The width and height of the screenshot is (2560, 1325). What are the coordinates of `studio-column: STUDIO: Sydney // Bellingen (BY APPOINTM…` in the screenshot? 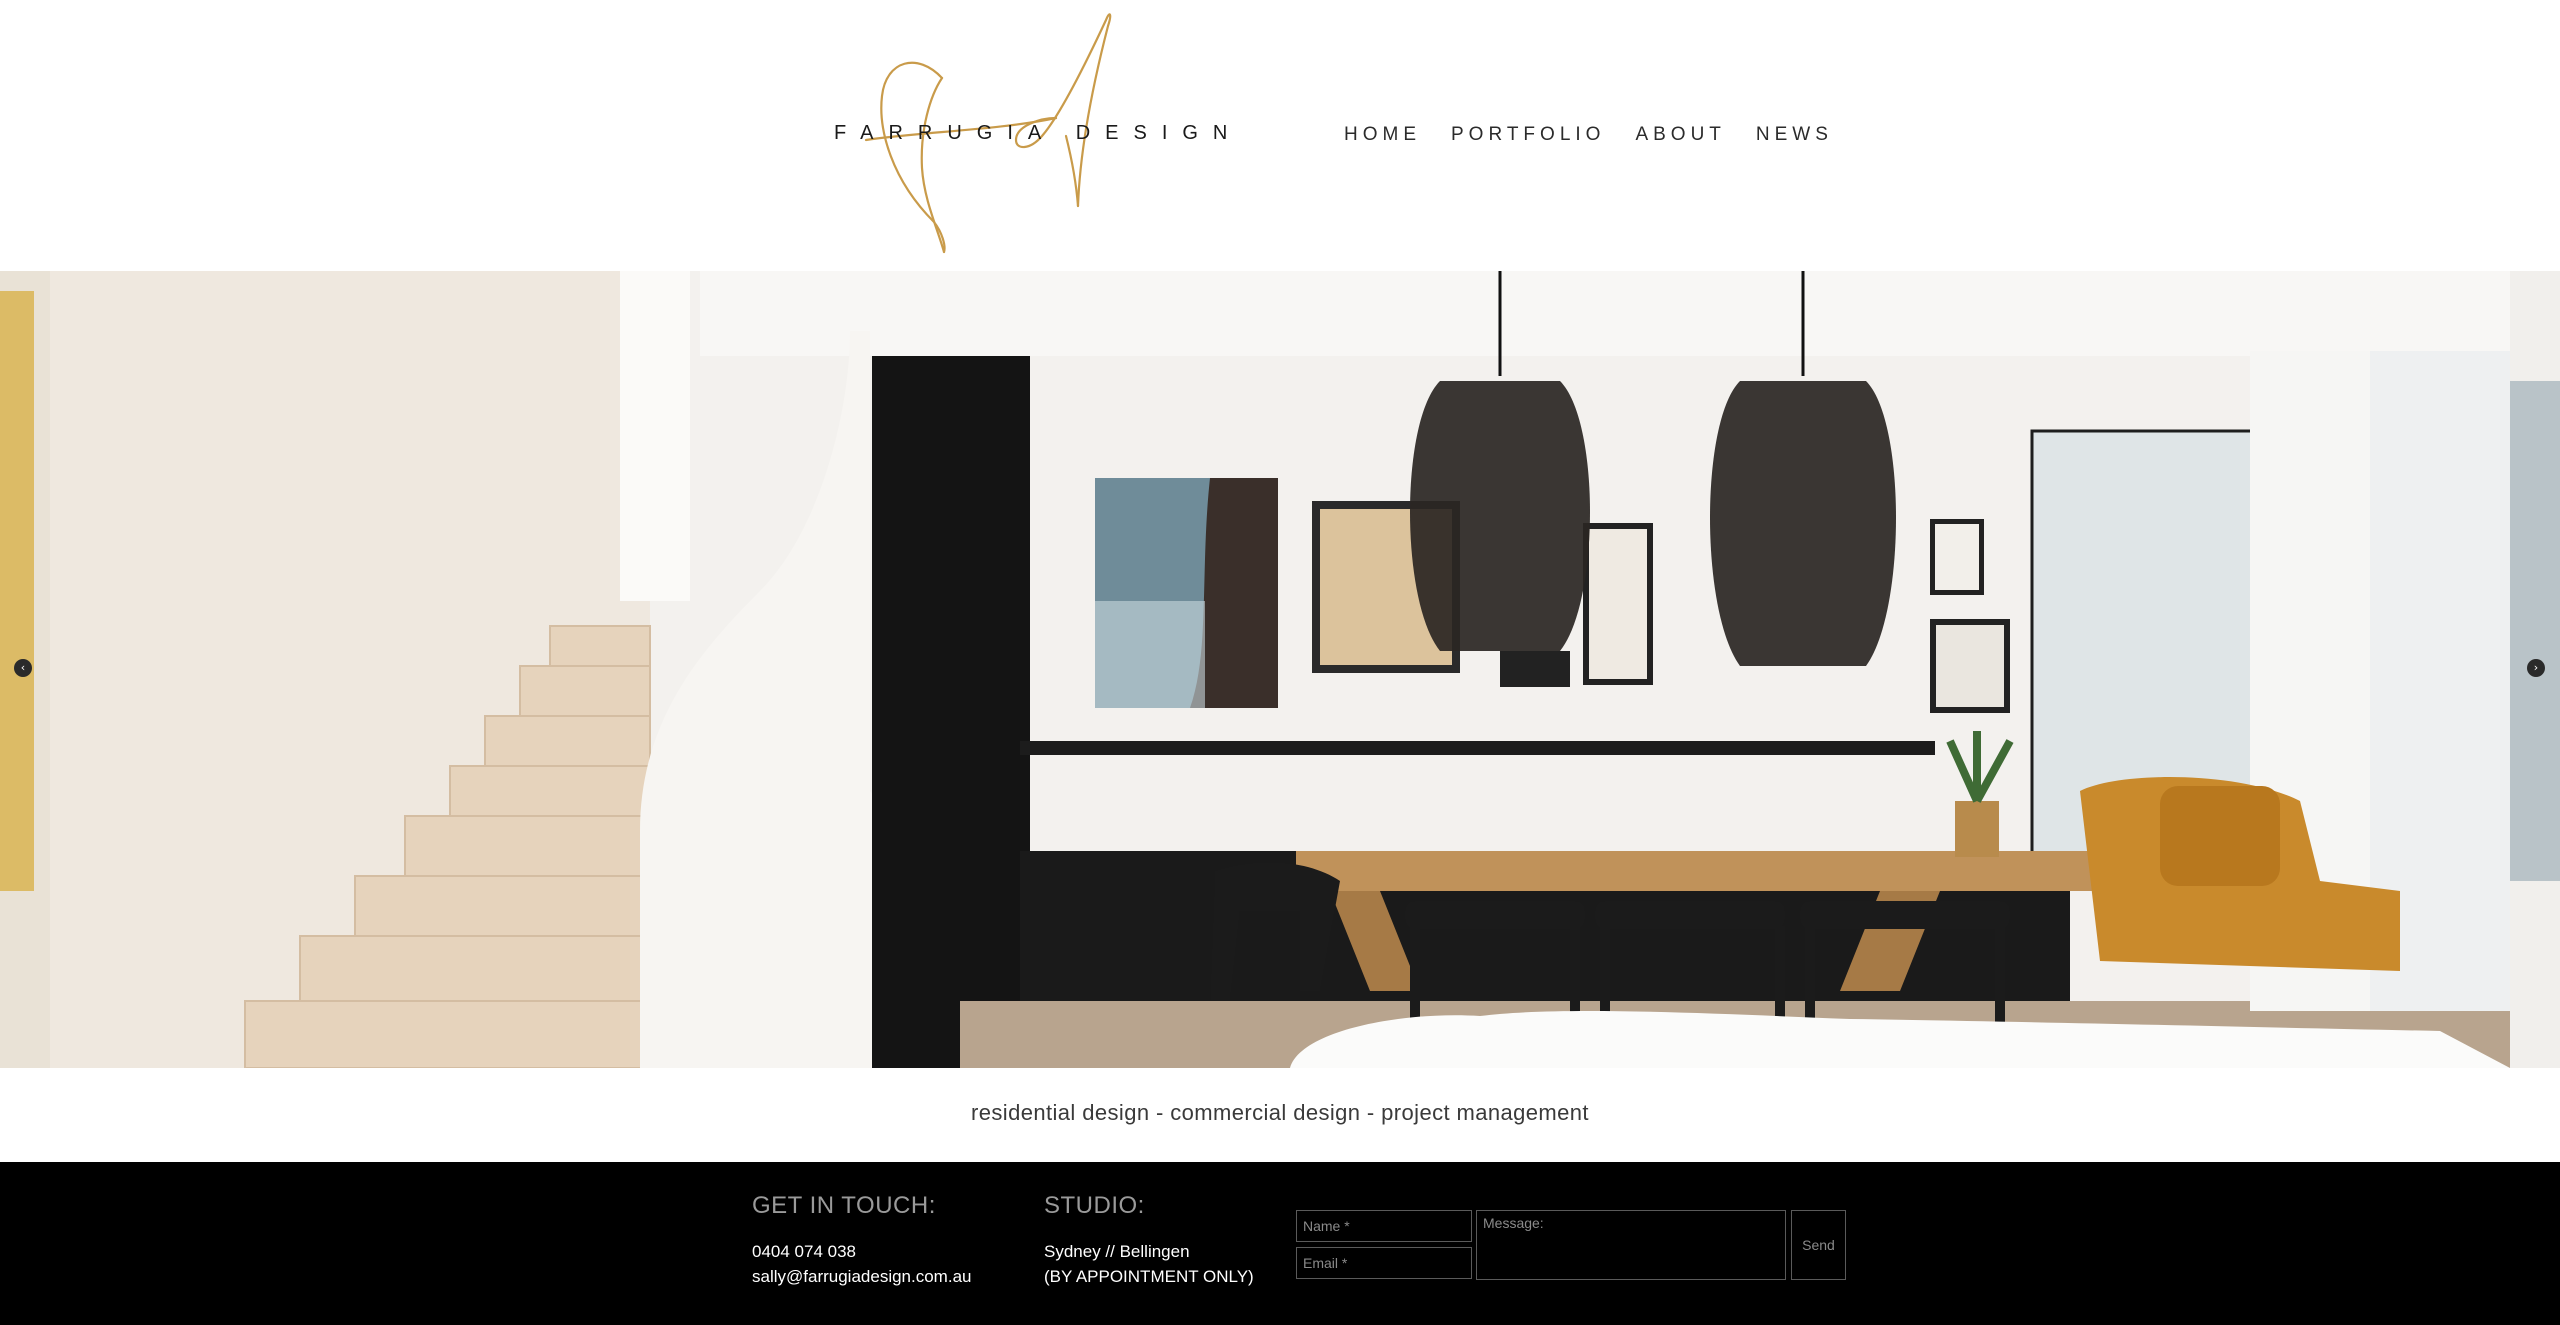 It's located at (1149, 1240).